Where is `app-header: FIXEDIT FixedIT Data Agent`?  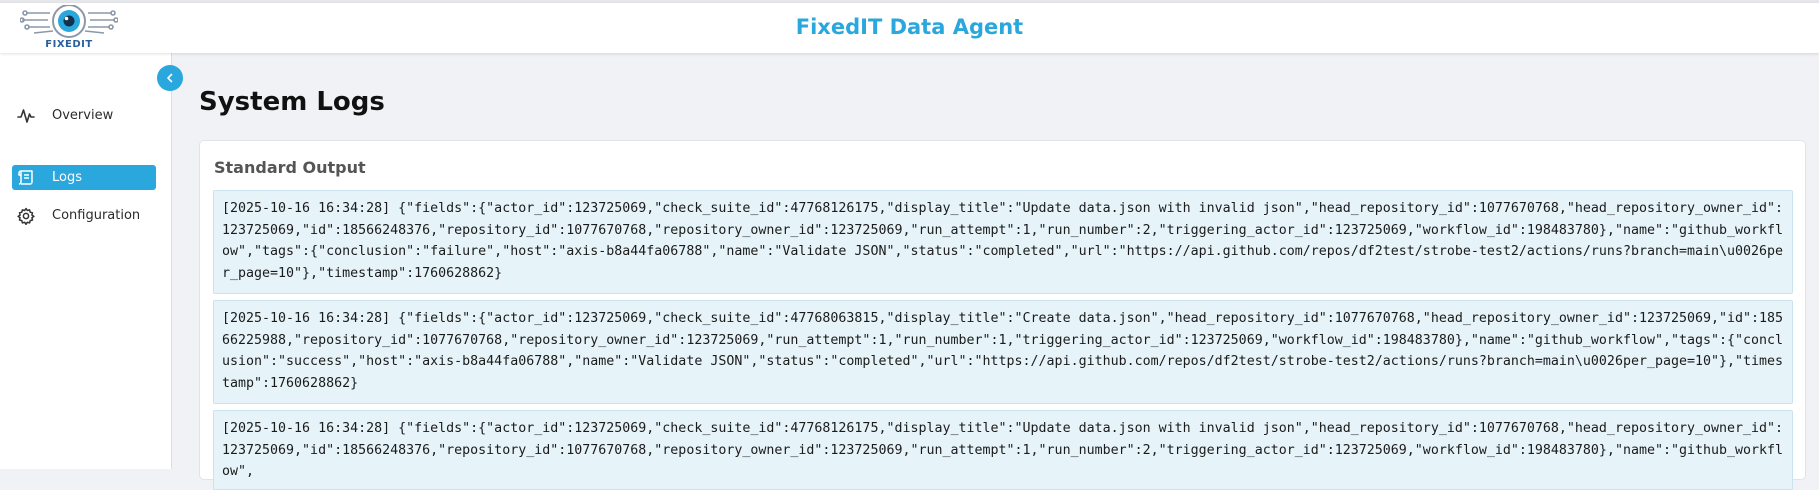
app-header: FIXEDIT FixedIT Data Agent is located at coordinates (909, 28).